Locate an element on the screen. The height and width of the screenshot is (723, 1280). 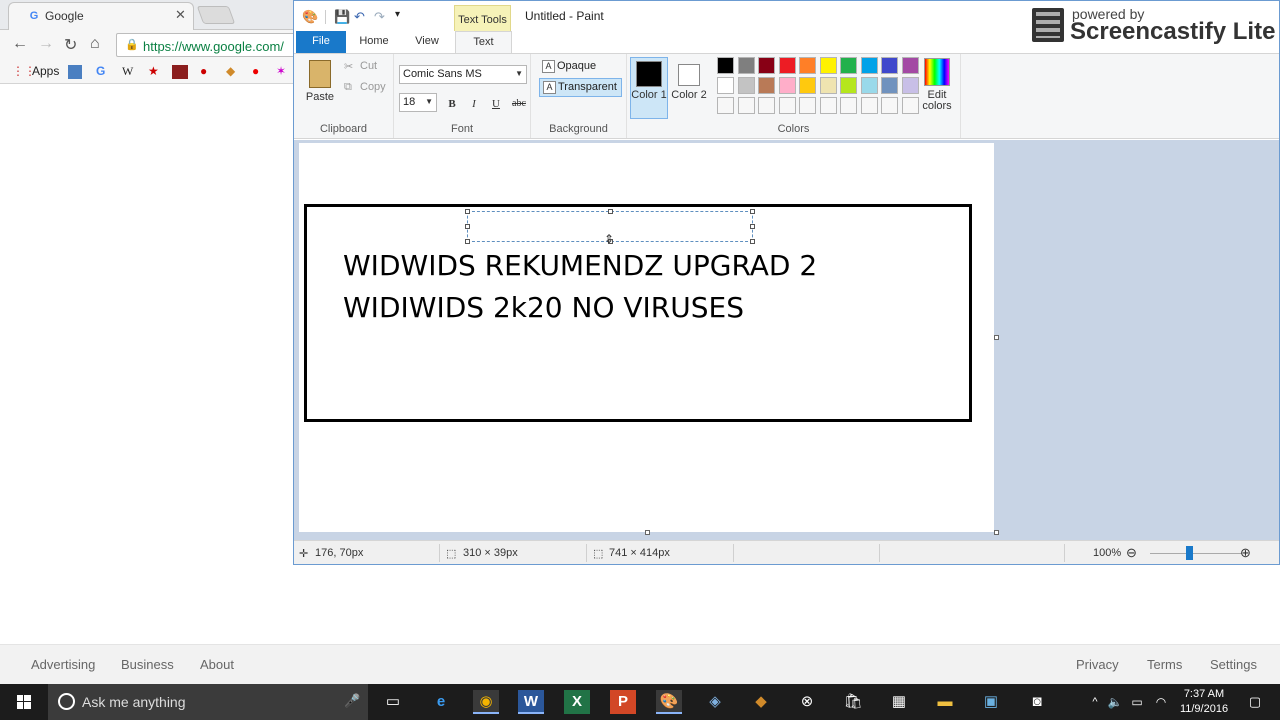
back-arrow-icon: ← is located at coordinates (20, 44).